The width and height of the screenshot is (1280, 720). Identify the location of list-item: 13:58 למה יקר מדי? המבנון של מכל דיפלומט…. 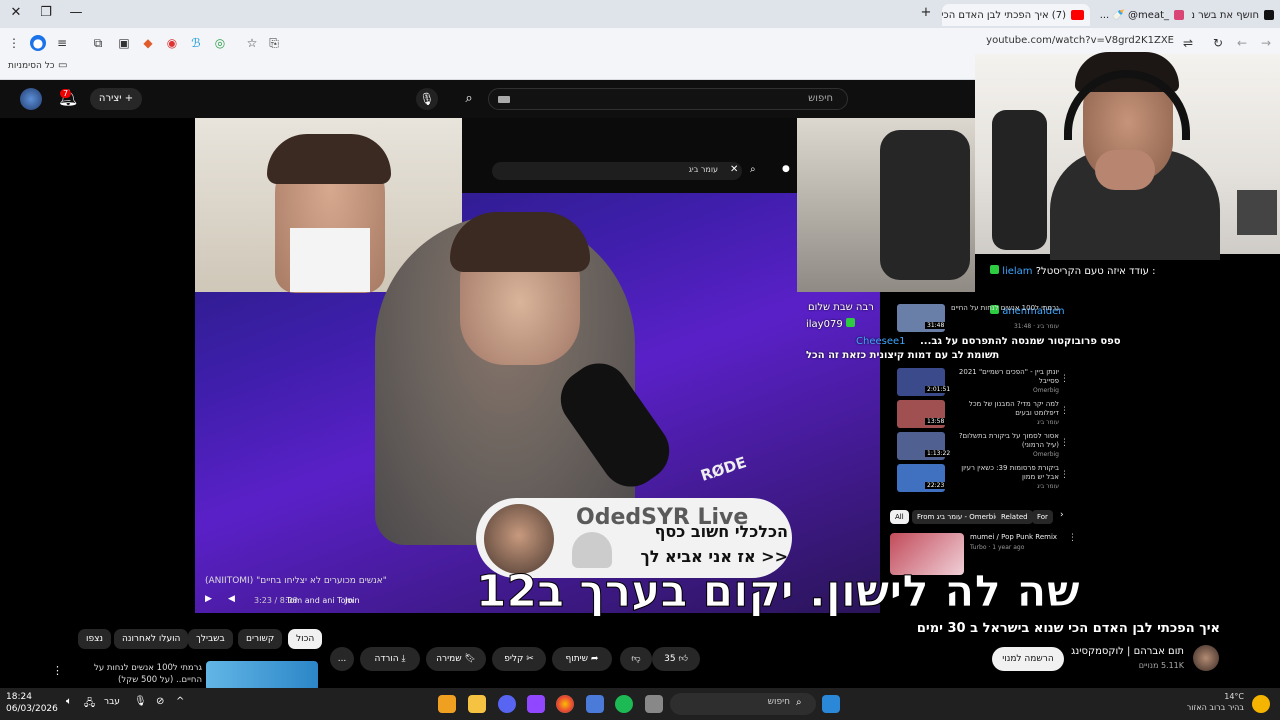
(984, 415).